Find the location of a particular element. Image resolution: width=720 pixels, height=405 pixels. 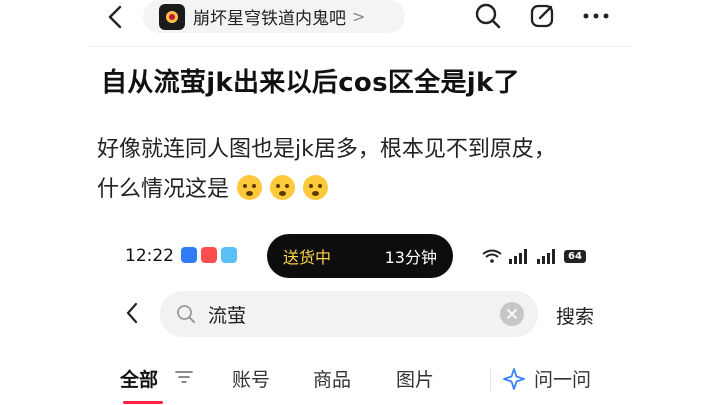

delivery-eta: 13分钟 is located at coordinates (410, 257).